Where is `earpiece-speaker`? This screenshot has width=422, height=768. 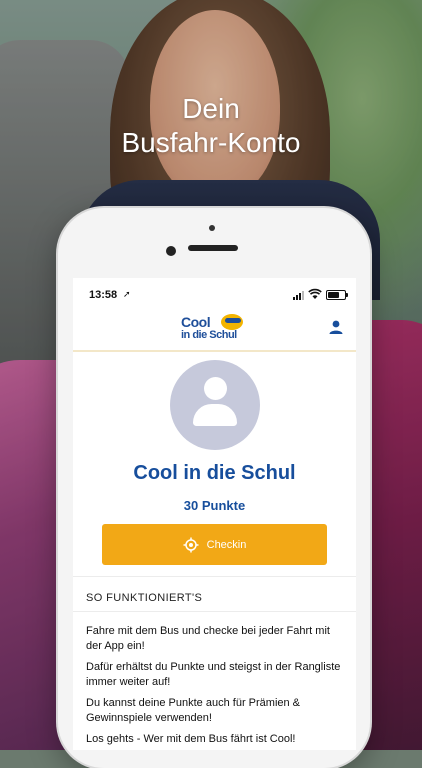 earpiece-speaker is located at coordinates (213, 248).